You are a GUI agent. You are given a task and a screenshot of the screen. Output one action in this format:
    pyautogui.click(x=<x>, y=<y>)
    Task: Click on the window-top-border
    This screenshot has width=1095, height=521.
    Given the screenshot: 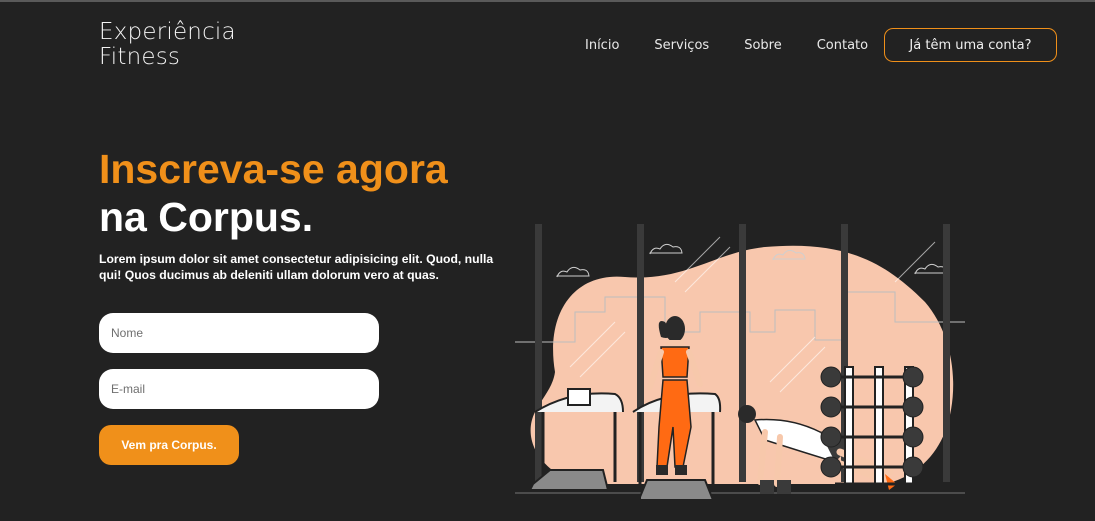 What is the action you would take?
    pyautogui.click(x=547, y=1)
    